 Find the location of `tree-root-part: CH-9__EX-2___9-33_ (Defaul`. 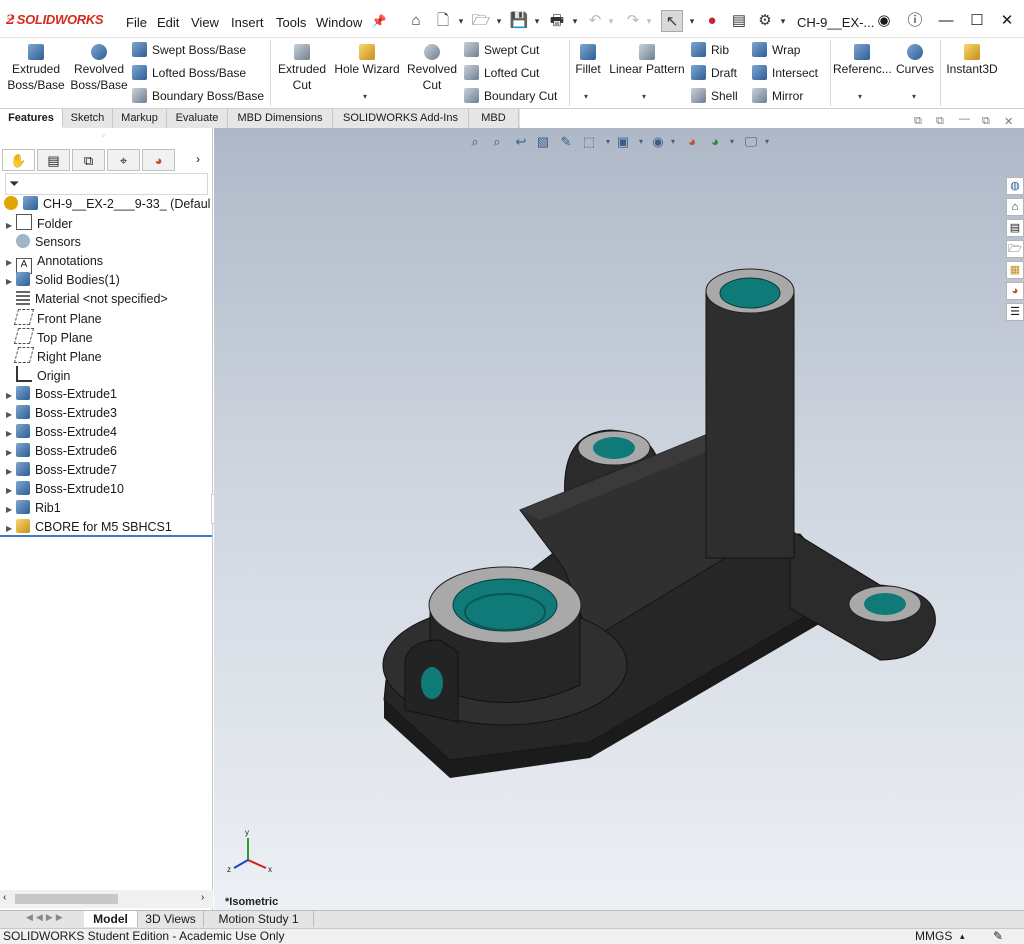

tree-root-part: CH-9__EX-2___9-33_ (Defaul is located at coordinates (106, 204).